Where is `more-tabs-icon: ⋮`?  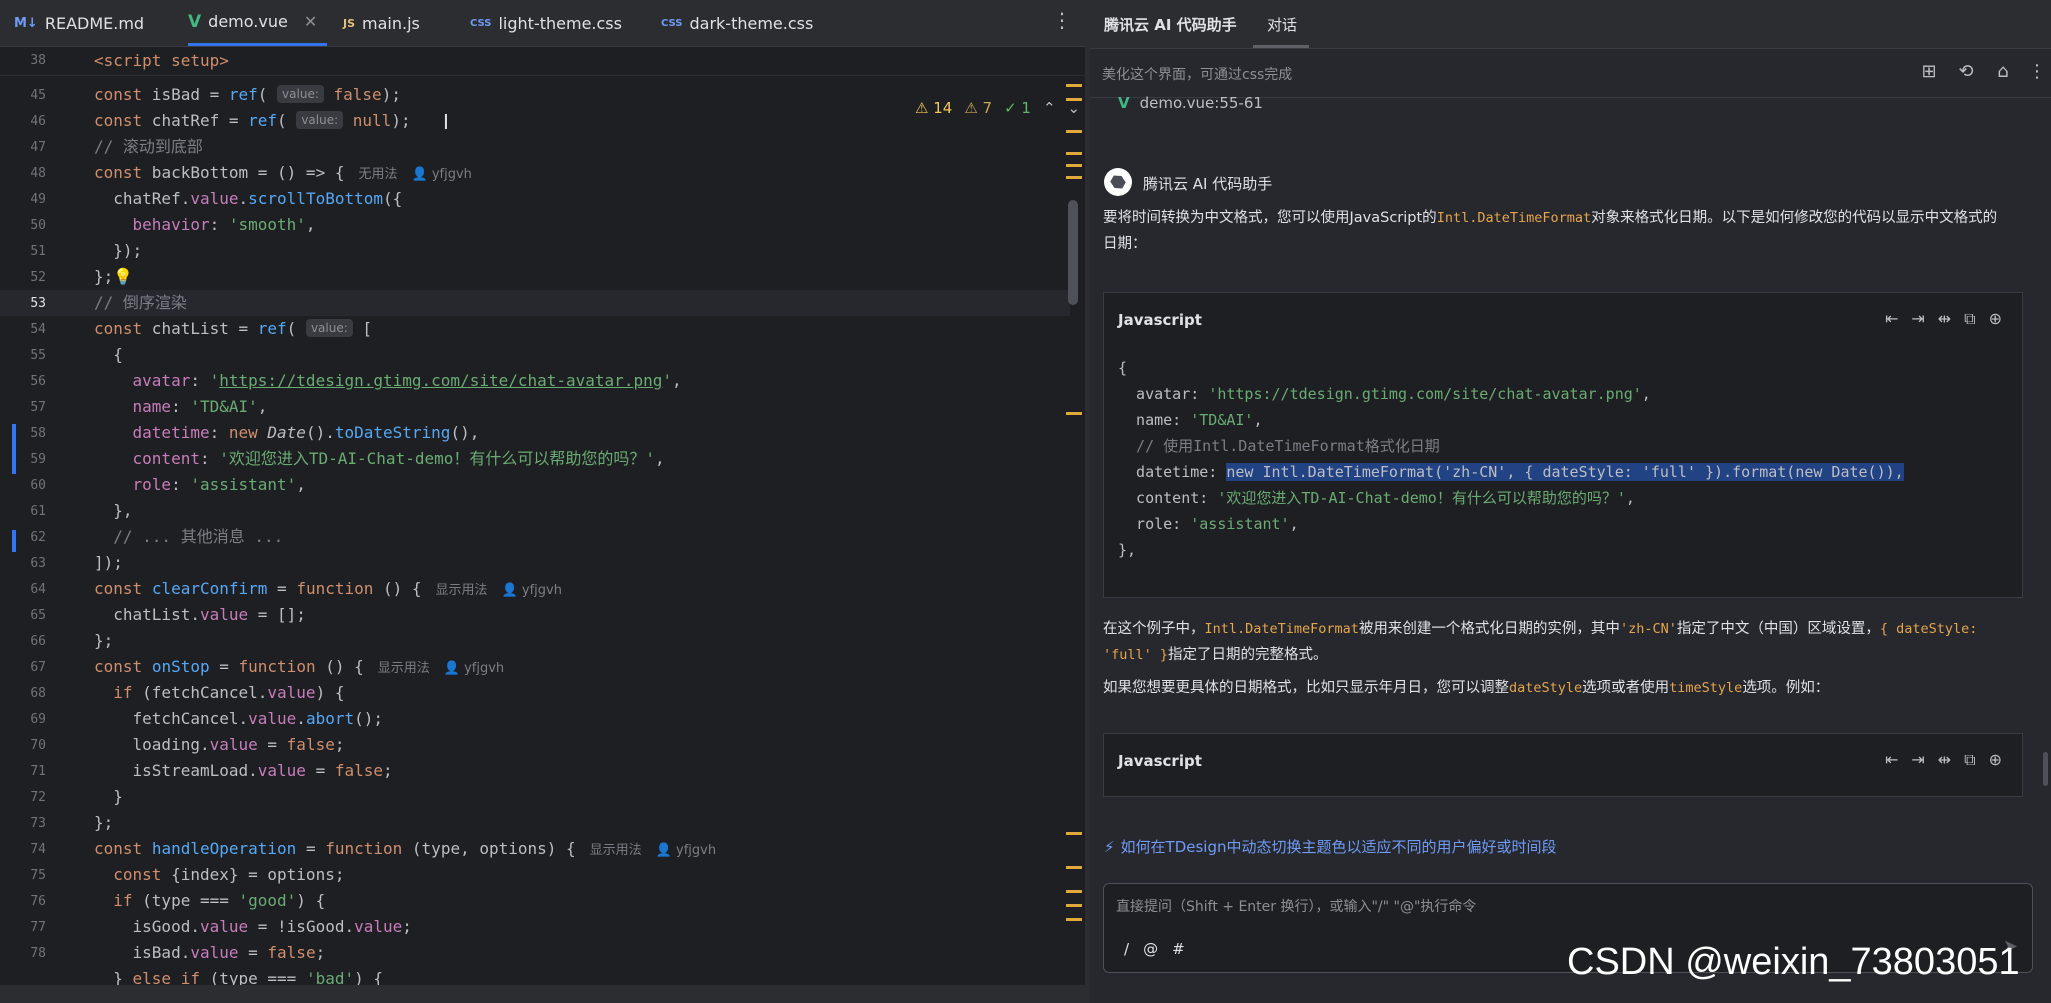
more-tabs-icon: ⋮ is located at coordinates (1062, 20).